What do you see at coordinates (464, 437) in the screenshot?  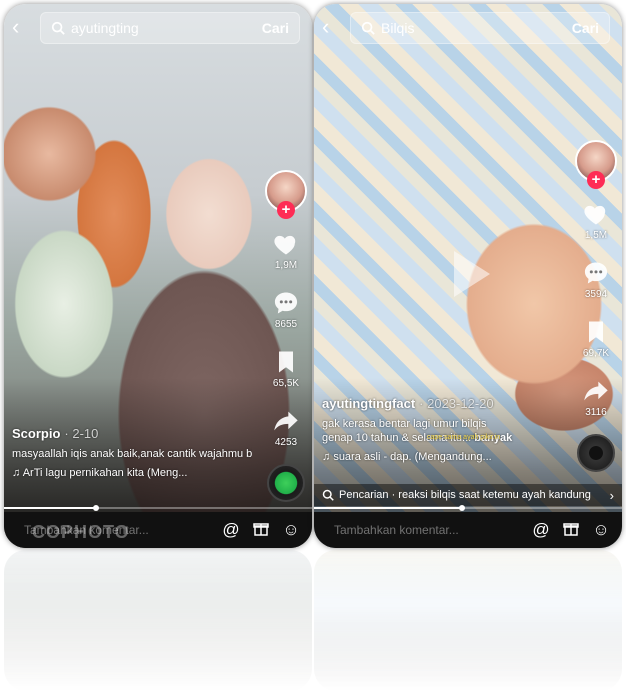 I see `sticker-text: cape sama ayah pikir.in` at bounding box center [464, 437].